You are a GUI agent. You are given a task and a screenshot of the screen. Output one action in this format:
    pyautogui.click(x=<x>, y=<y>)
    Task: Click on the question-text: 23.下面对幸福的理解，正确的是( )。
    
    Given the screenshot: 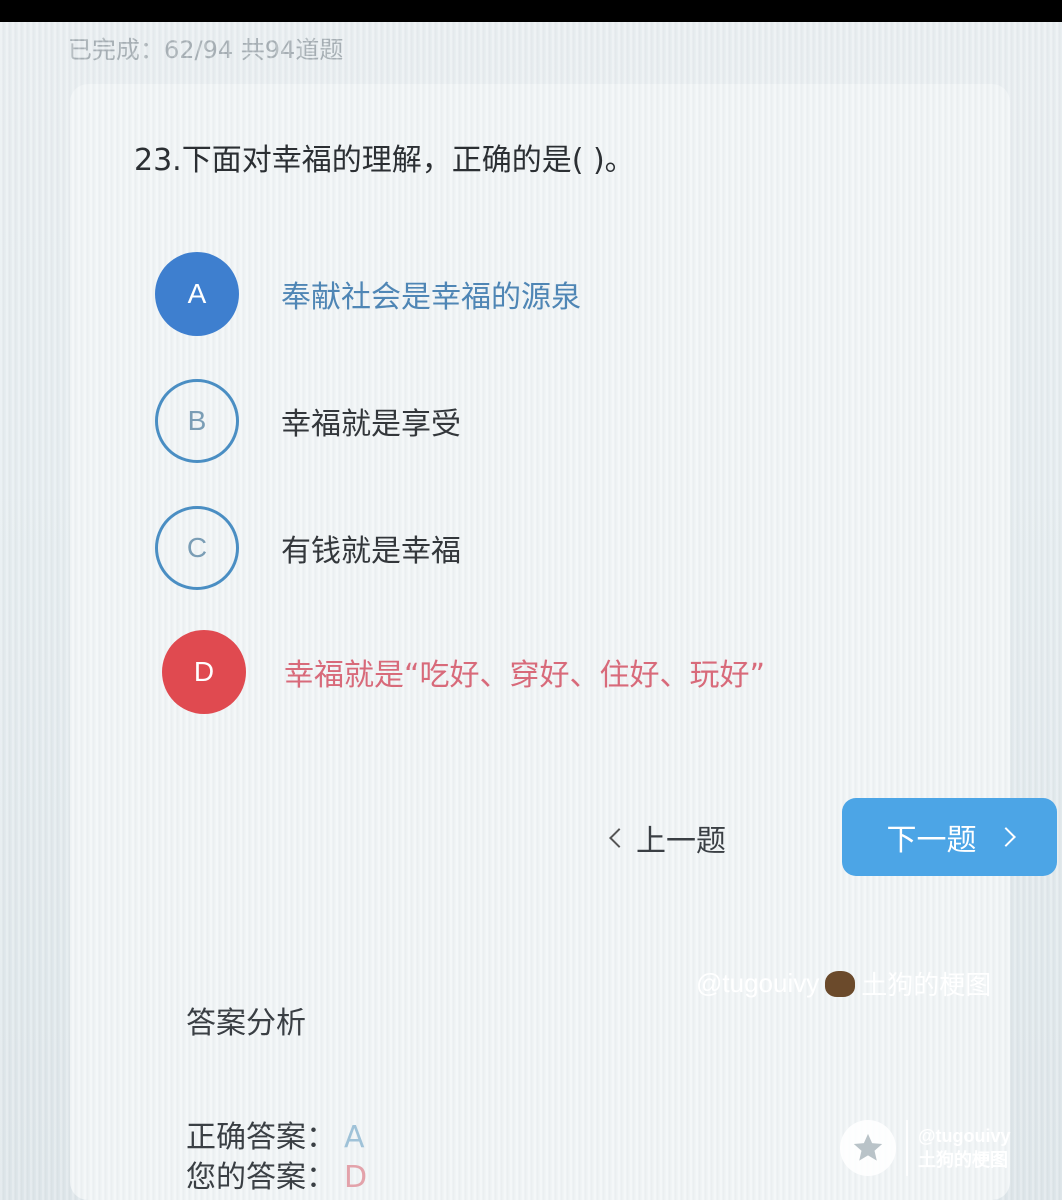 What is the action you would take?
    pyautogui.click(x=384, y=160)
    